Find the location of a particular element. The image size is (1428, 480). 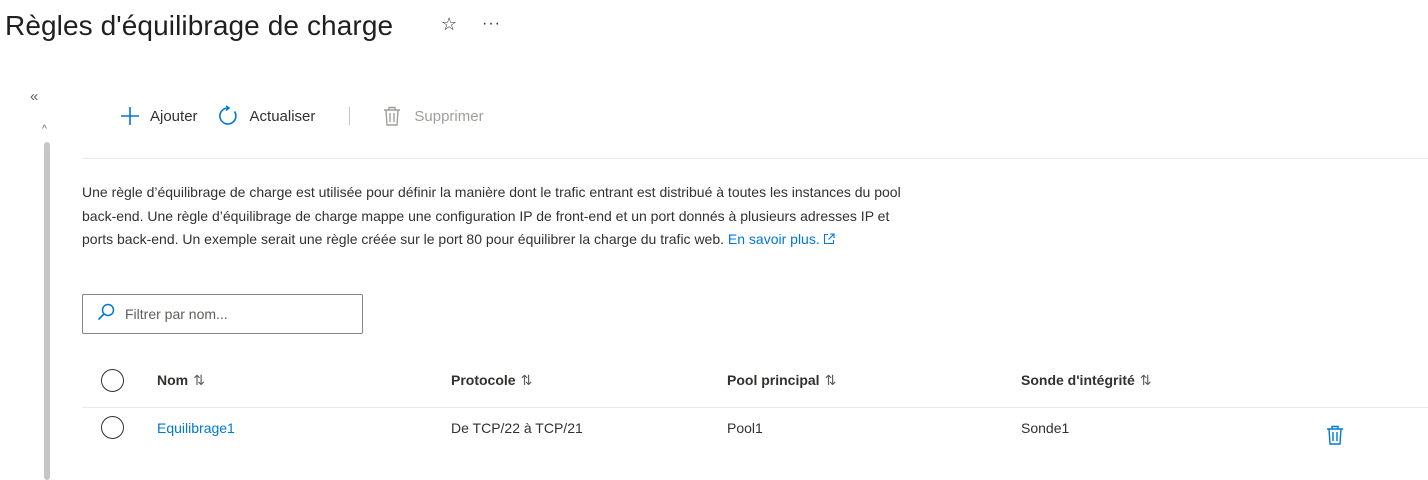

refresh-button: Actualiser is located at coordinates (266, 116).